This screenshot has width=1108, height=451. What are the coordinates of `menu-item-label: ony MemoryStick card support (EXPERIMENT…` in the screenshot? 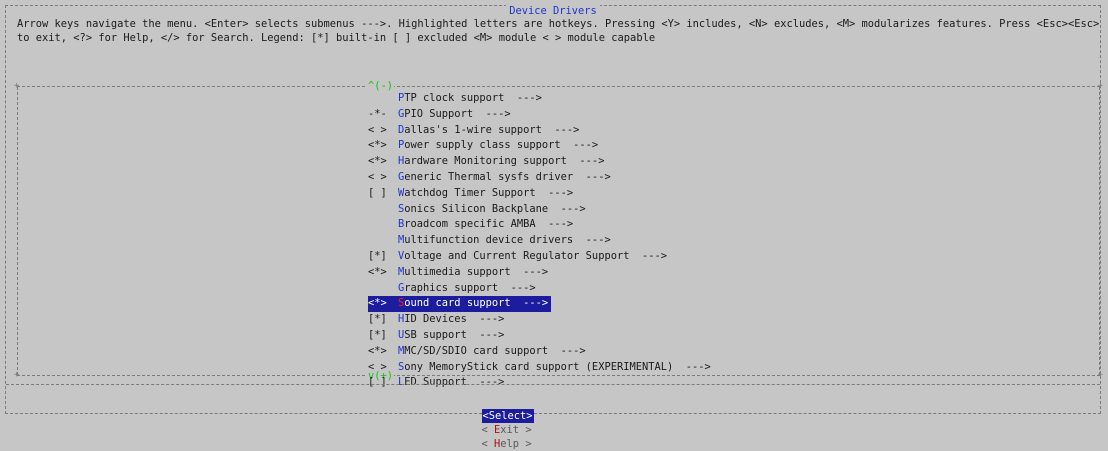 It's located at (557, 366).